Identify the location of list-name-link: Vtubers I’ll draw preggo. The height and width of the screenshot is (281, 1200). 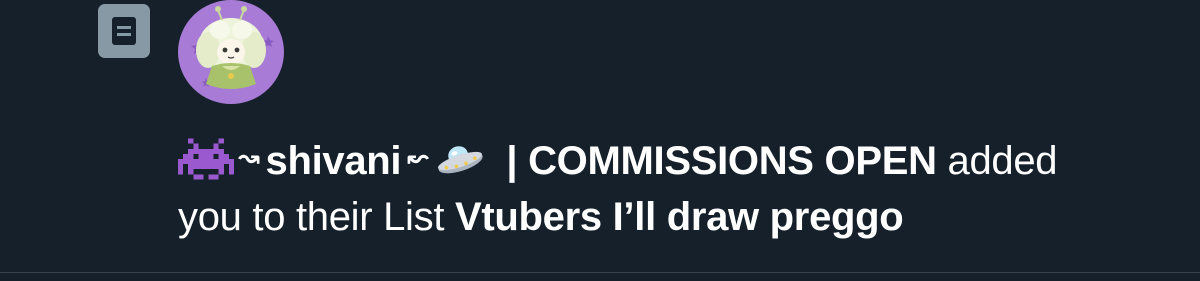
(679, 217).